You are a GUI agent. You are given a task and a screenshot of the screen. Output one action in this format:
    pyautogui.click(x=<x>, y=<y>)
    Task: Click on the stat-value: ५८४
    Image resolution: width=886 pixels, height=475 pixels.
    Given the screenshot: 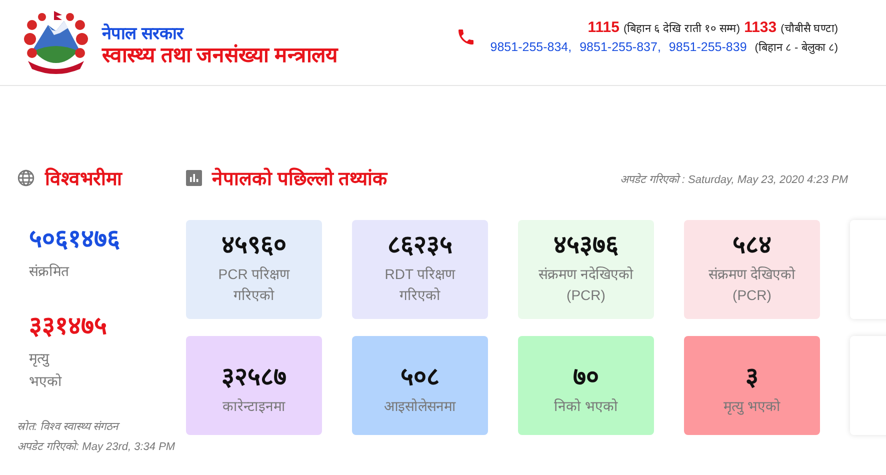 What is the action you would take?
    pyautogui.click(x=752, y=245)
    